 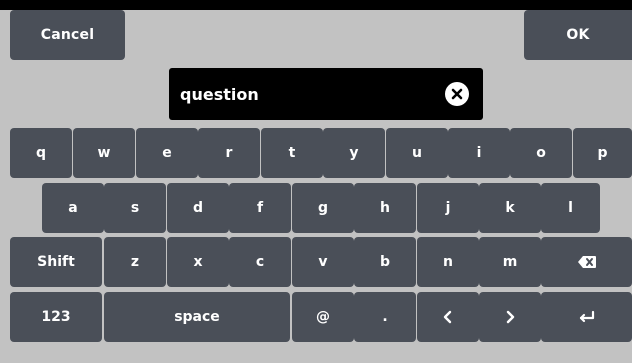 I want to click on key-o: o, so click(x=541, y=153).